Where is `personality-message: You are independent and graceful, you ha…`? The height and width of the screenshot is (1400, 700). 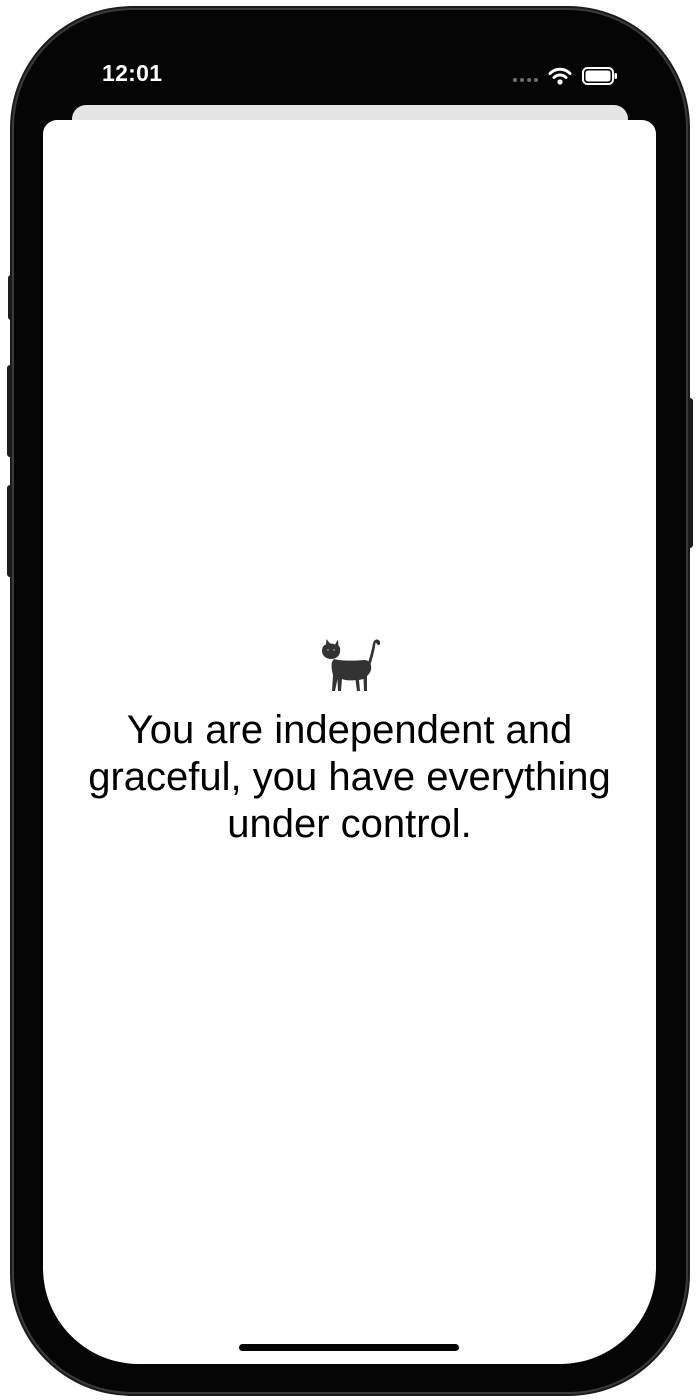 personality-message: You are independent and graceful, you ha… is located at coordinates (349, 777).